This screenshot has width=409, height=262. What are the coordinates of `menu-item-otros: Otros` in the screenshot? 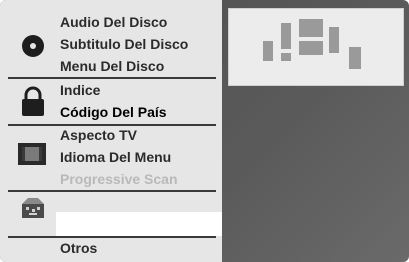 It's located at (78, 248).